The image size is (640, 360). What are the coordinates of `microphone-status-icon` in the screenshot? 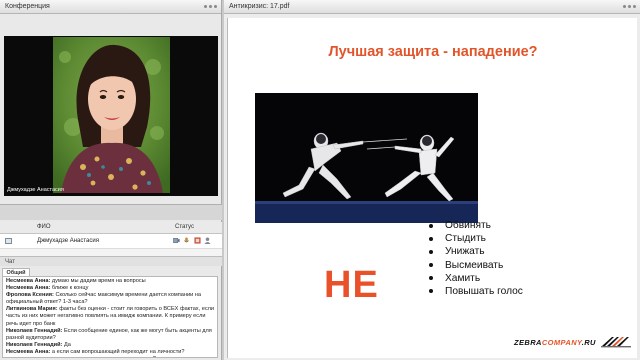 It's located at (186, 240).